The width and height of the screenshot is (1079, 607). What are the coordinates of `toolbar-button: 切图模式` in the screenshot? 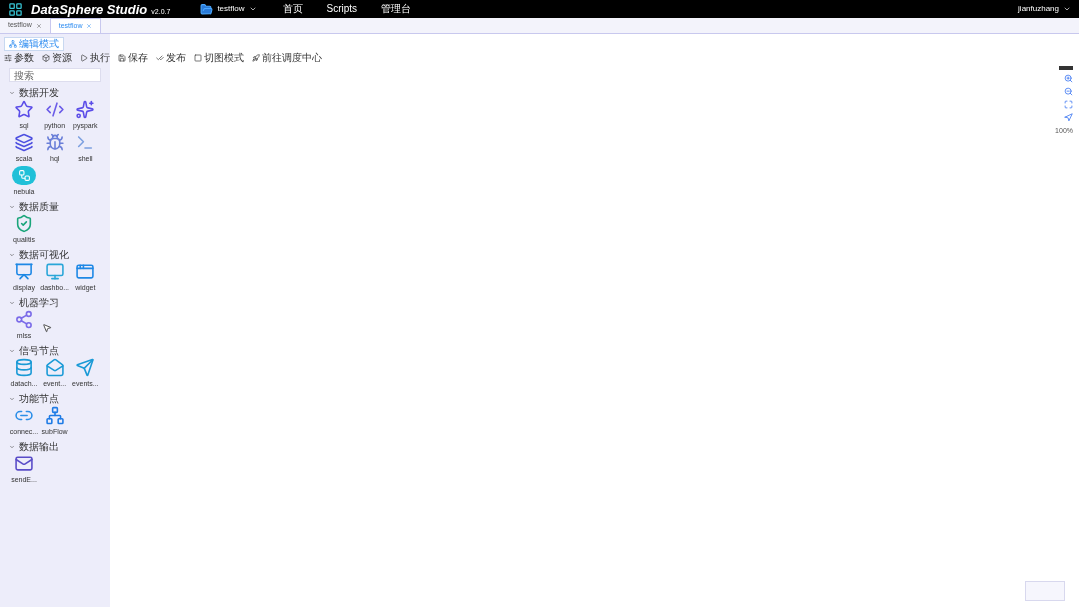 It's located at (219, 58).